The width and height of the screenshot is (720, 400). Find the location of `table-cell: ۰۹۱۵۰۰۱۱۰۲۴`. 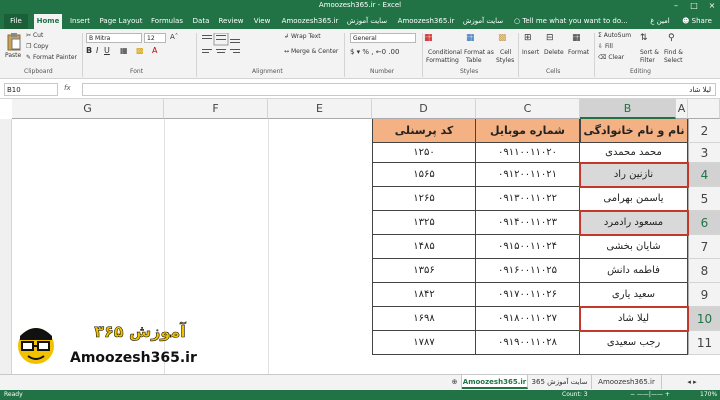

table-cell: ۰۹۱۵۰۰۱۱۰۲۴ is located at coordinates (528, 247).